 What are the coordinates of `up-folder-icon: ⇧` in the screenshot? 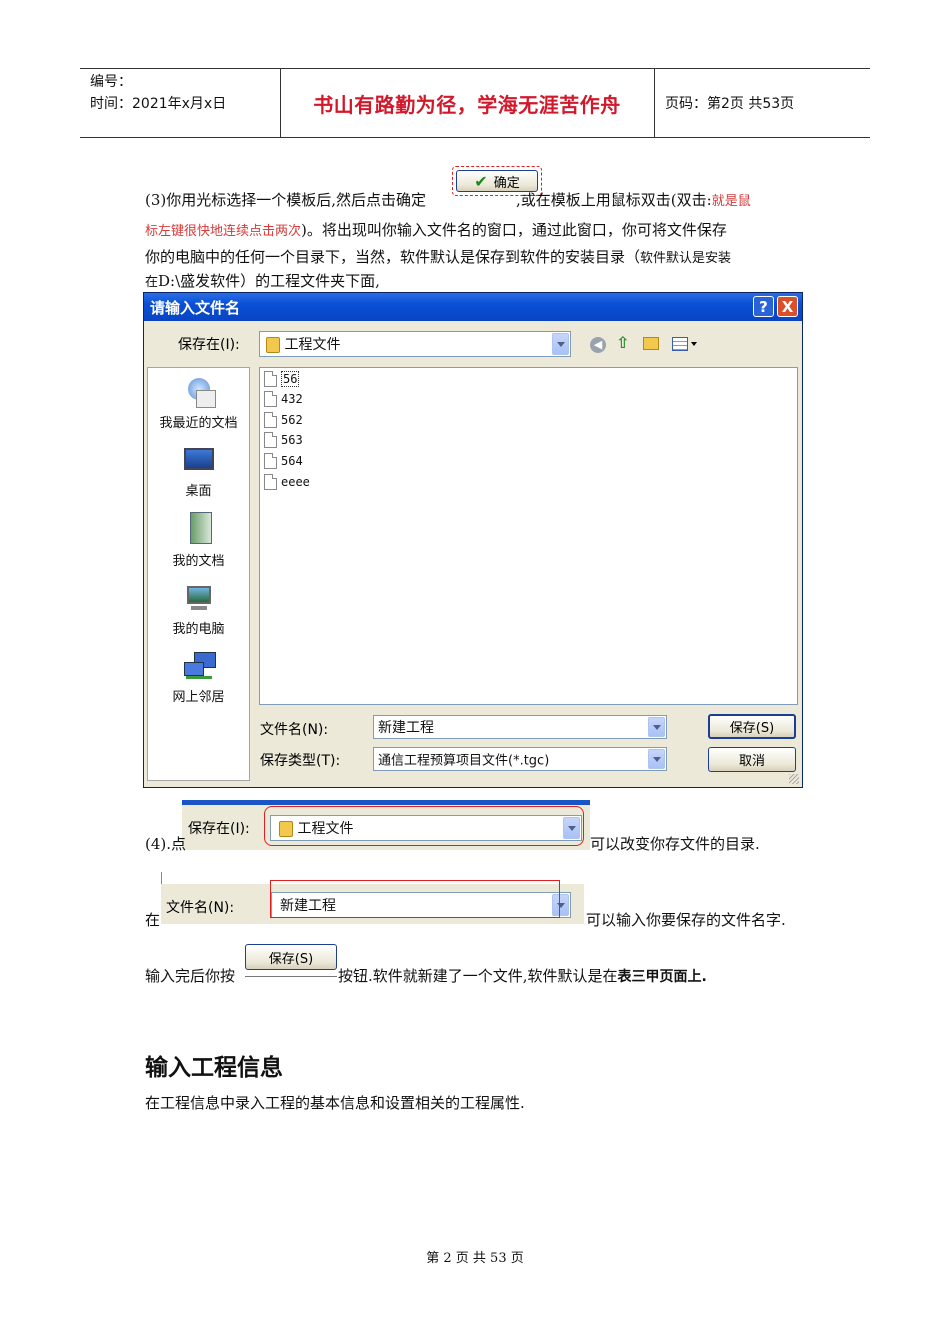 It's located at (625, 343).